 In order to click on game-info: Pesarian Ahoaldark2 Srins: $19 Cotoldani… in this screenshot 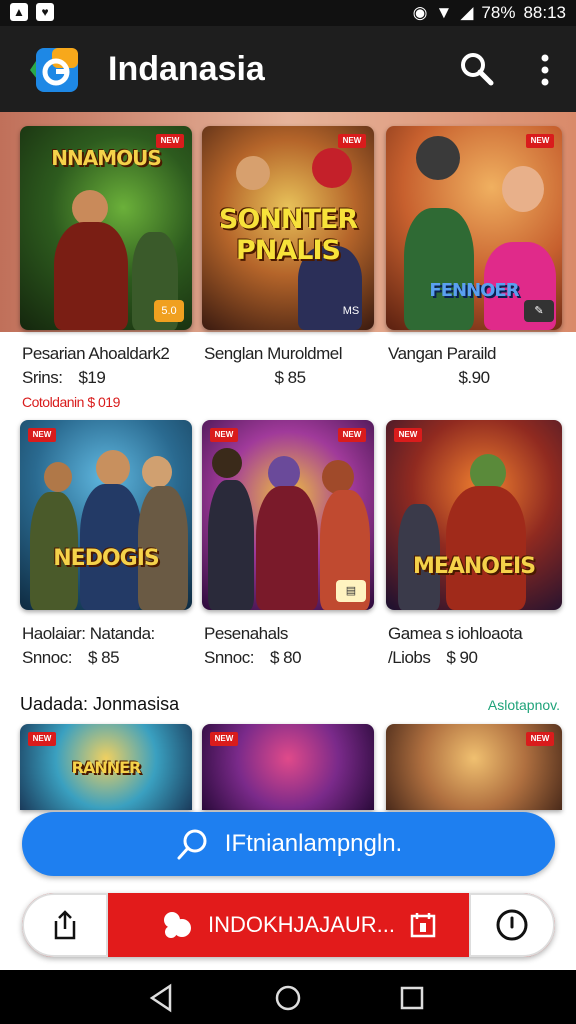, I will do `click(108, 377)`.